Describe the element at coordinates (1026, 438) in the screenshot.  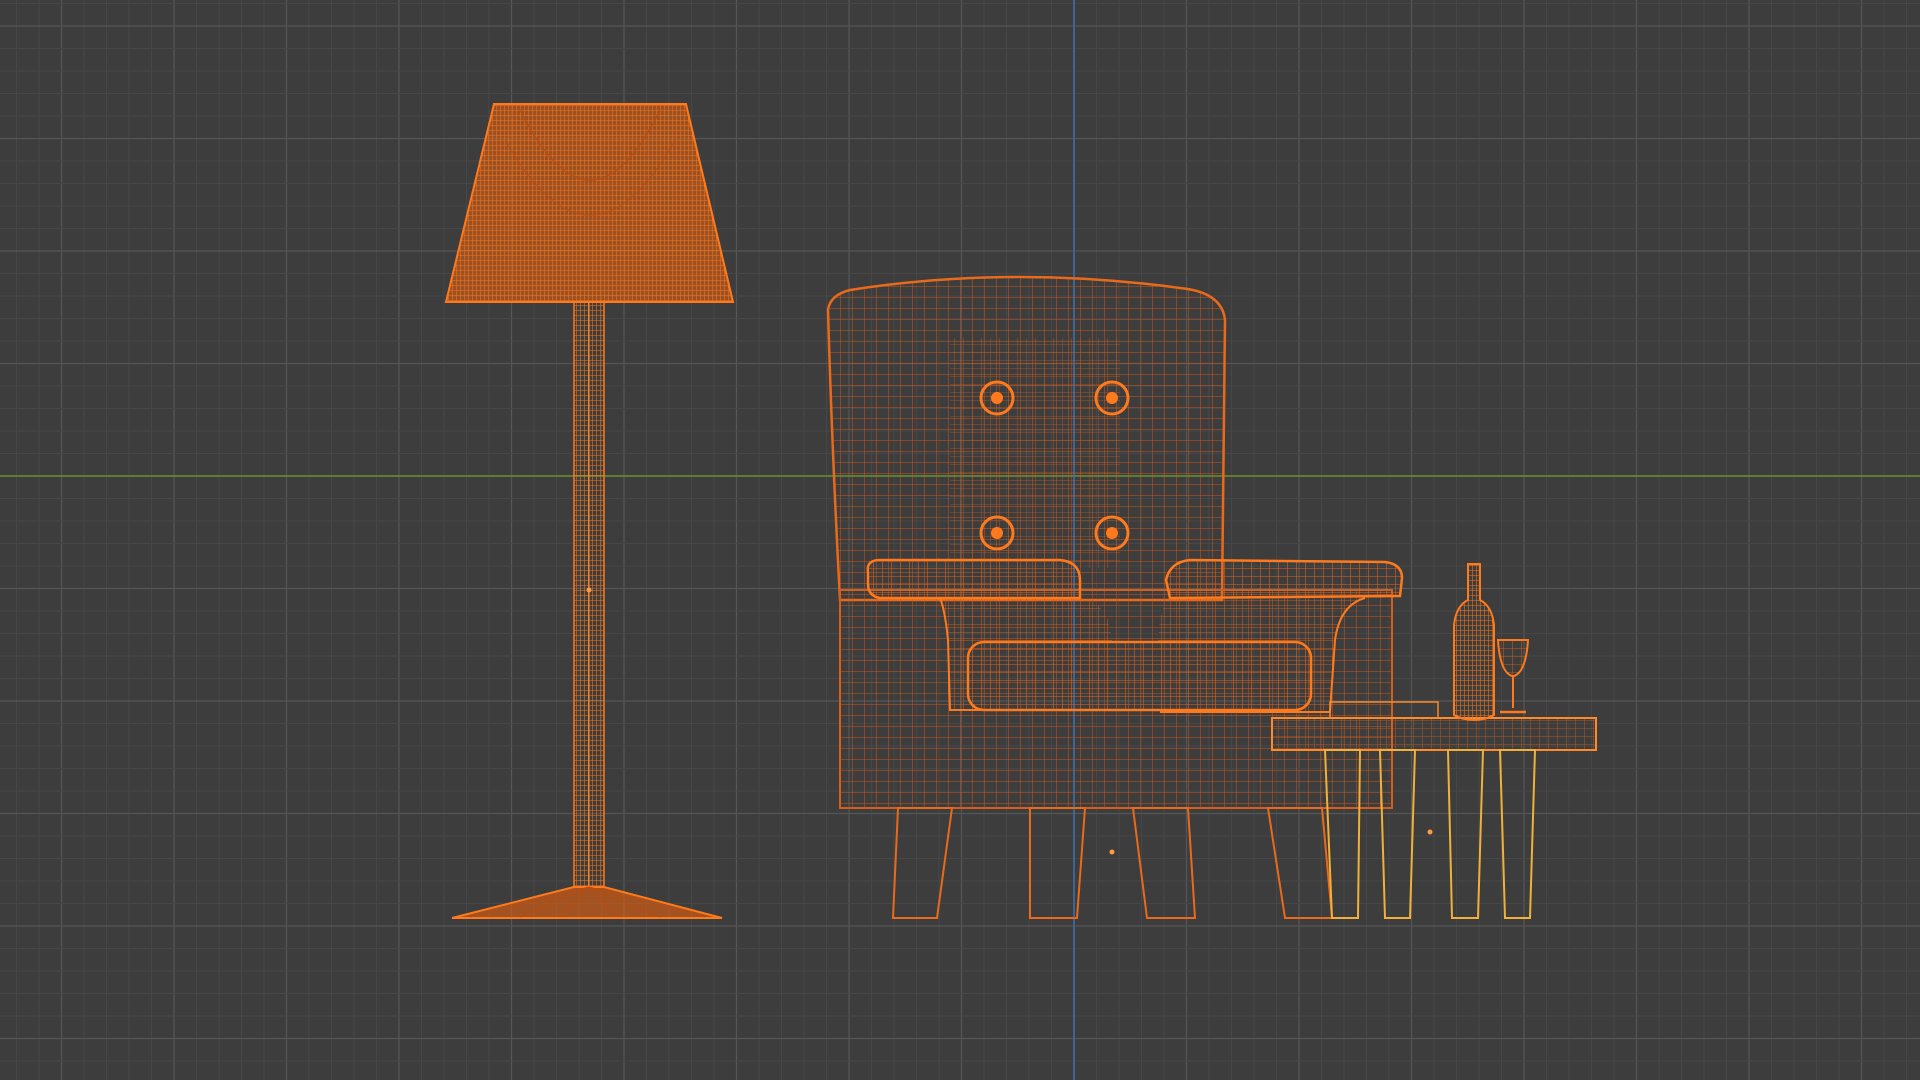
I see `armchair-back` at that location.